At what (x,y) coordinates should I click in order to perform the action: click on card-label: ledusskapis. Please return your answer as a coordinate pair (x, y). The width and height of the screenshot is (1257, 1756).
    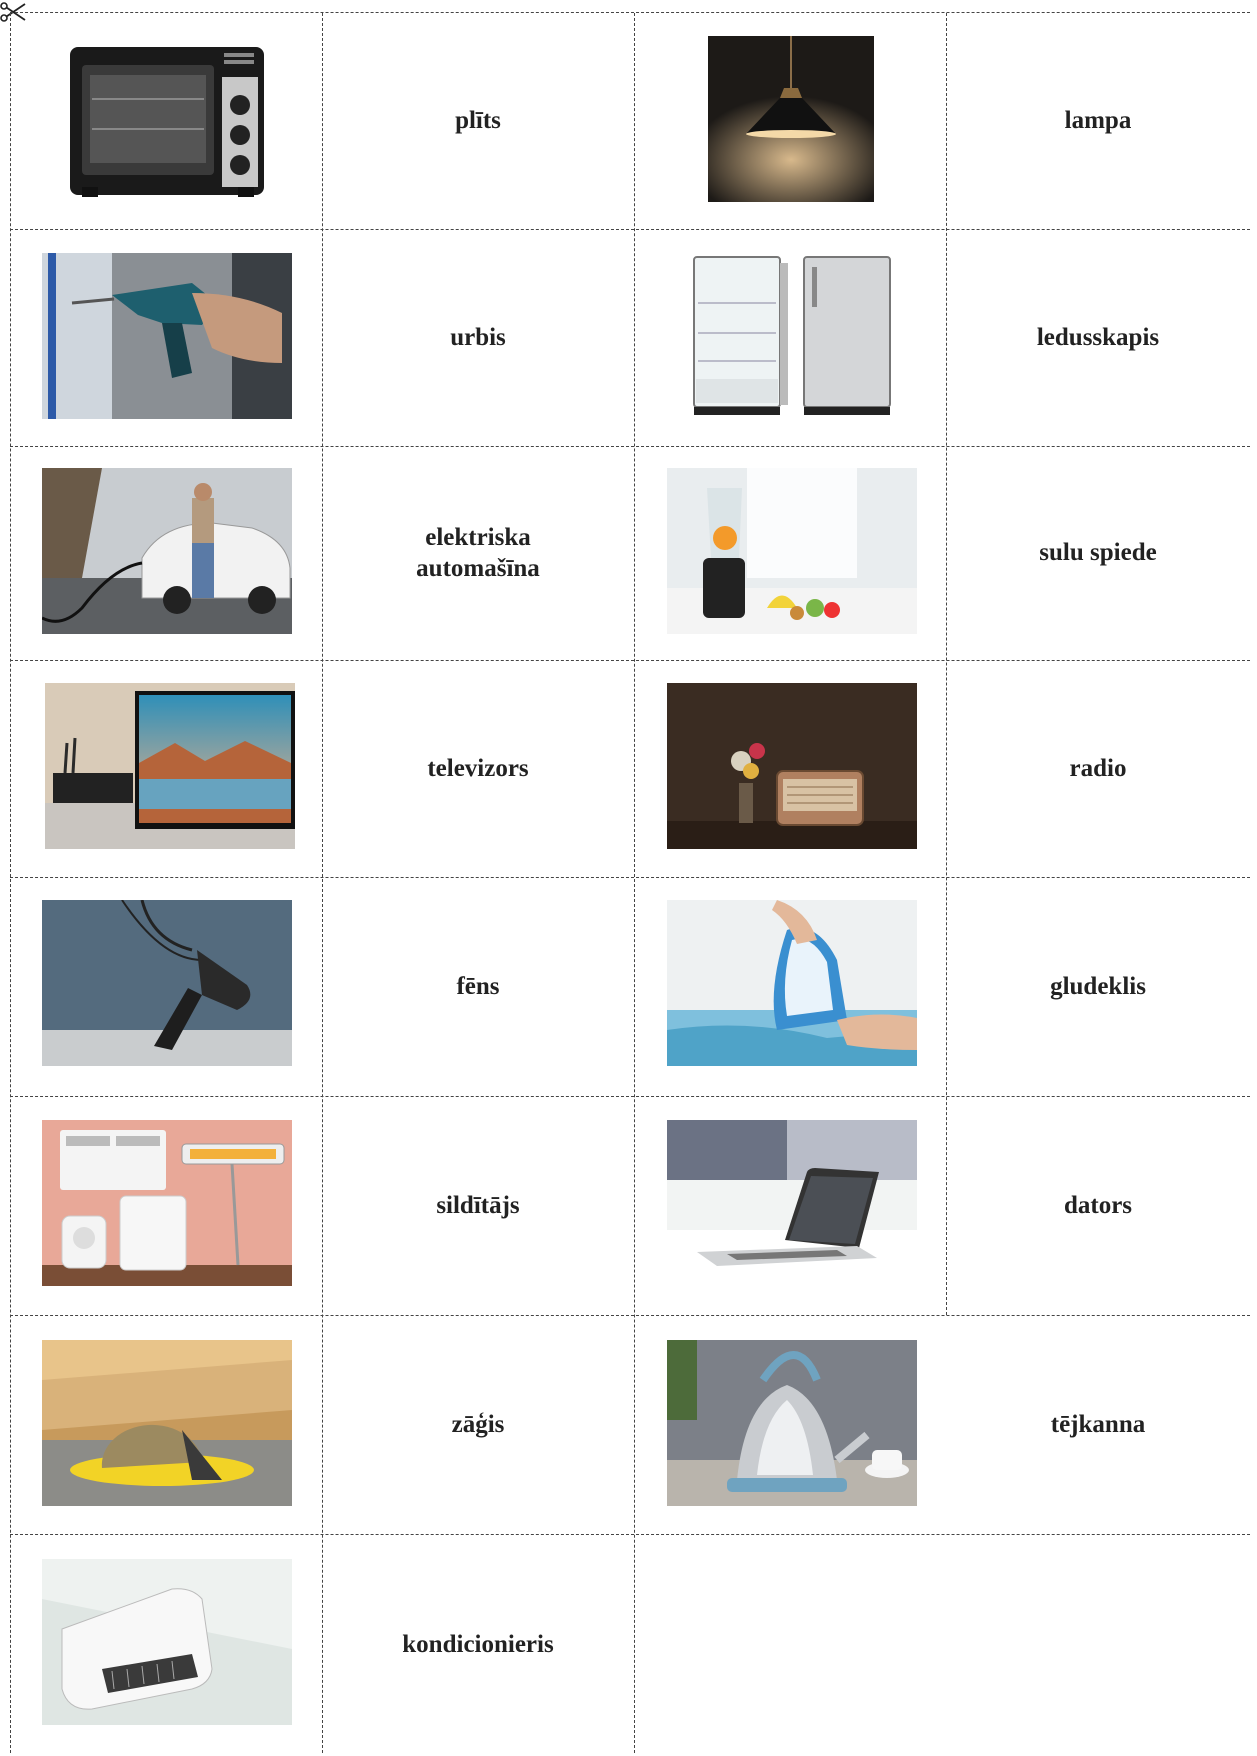
    Looking at the image, I should click on (1098, 337).